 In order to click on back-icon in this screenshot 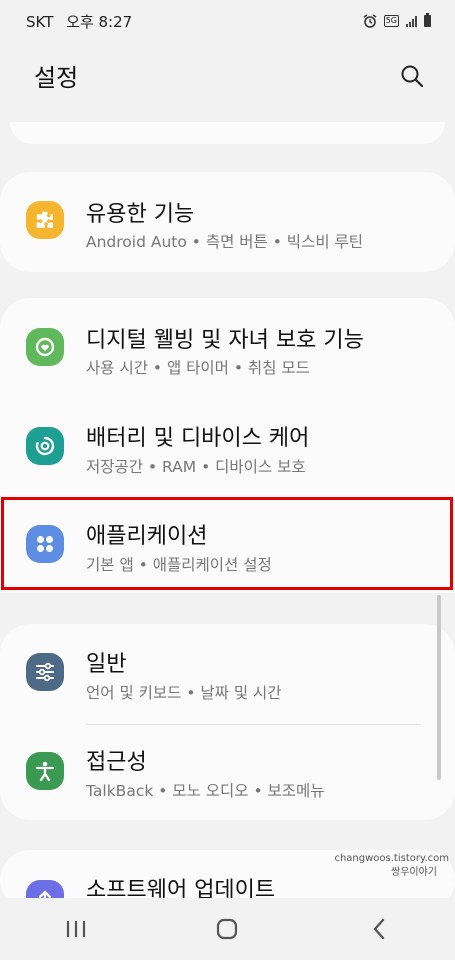, I will do `click(379, 929)`.